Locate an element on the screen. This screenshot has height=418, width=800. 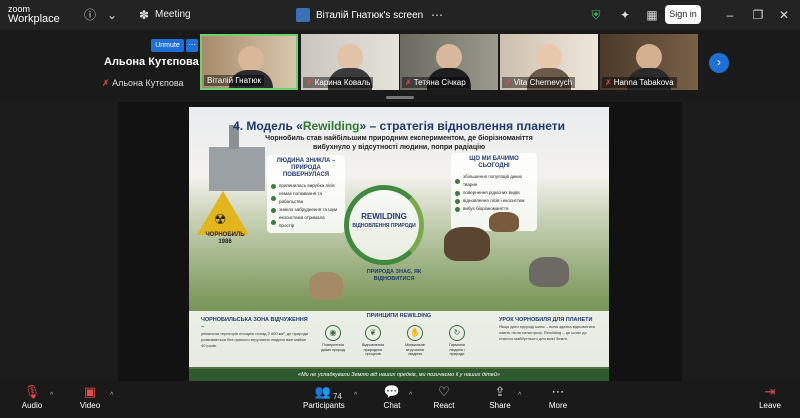
spotlight-name: Альона Кутєпова is located at coordinates (151, 62).